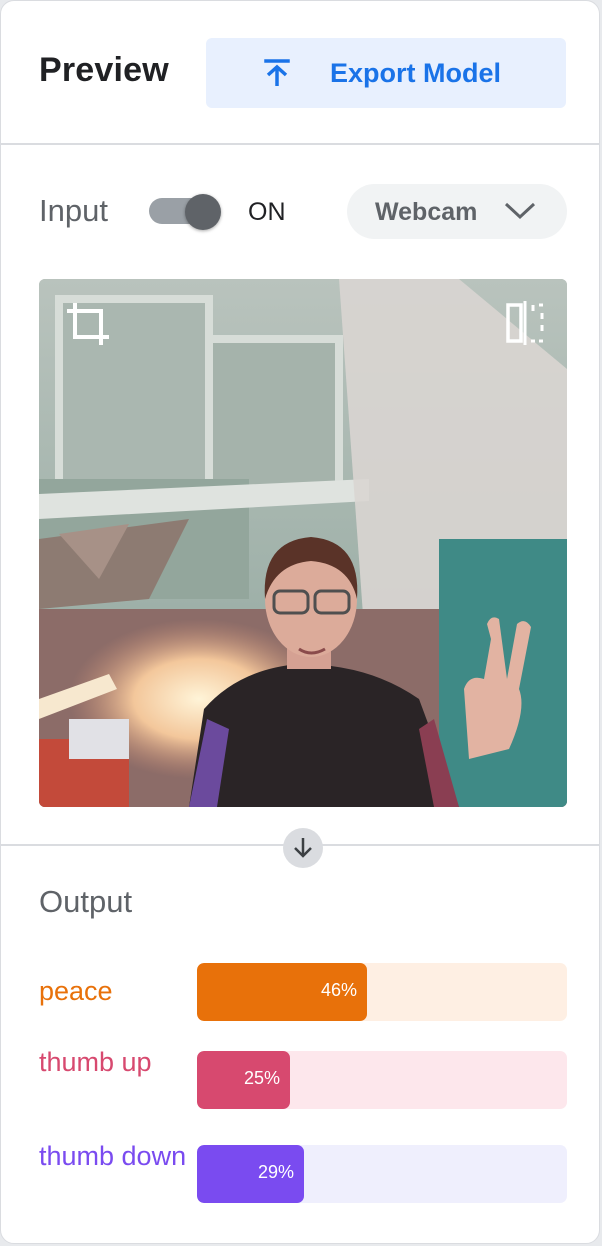 This screenshot has width=602, height=1246. I want to click on class-name: thumb up, so click(95, 1062).